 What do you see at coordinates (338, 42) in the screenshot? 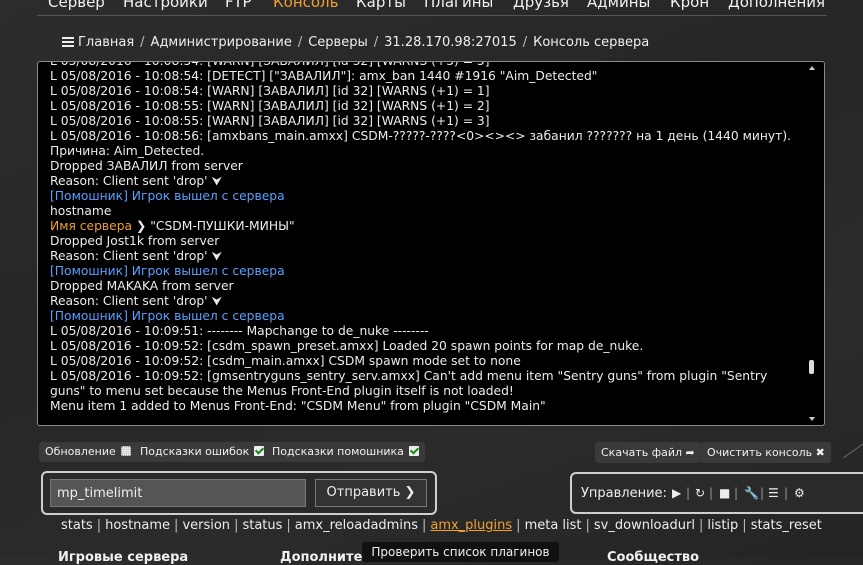
I see `breadcrumb-servers: Серверы` at bounding box center [338, 42].